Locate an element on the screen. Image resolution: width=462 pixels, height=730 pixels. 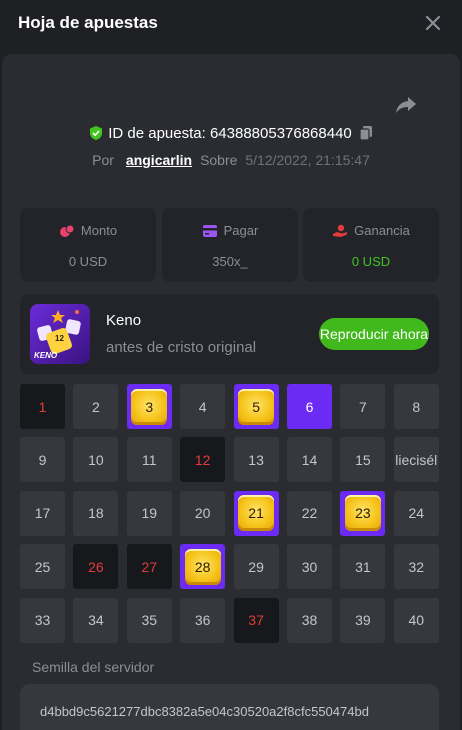
keno-cell: 31 is located at coordinates (363, 567).